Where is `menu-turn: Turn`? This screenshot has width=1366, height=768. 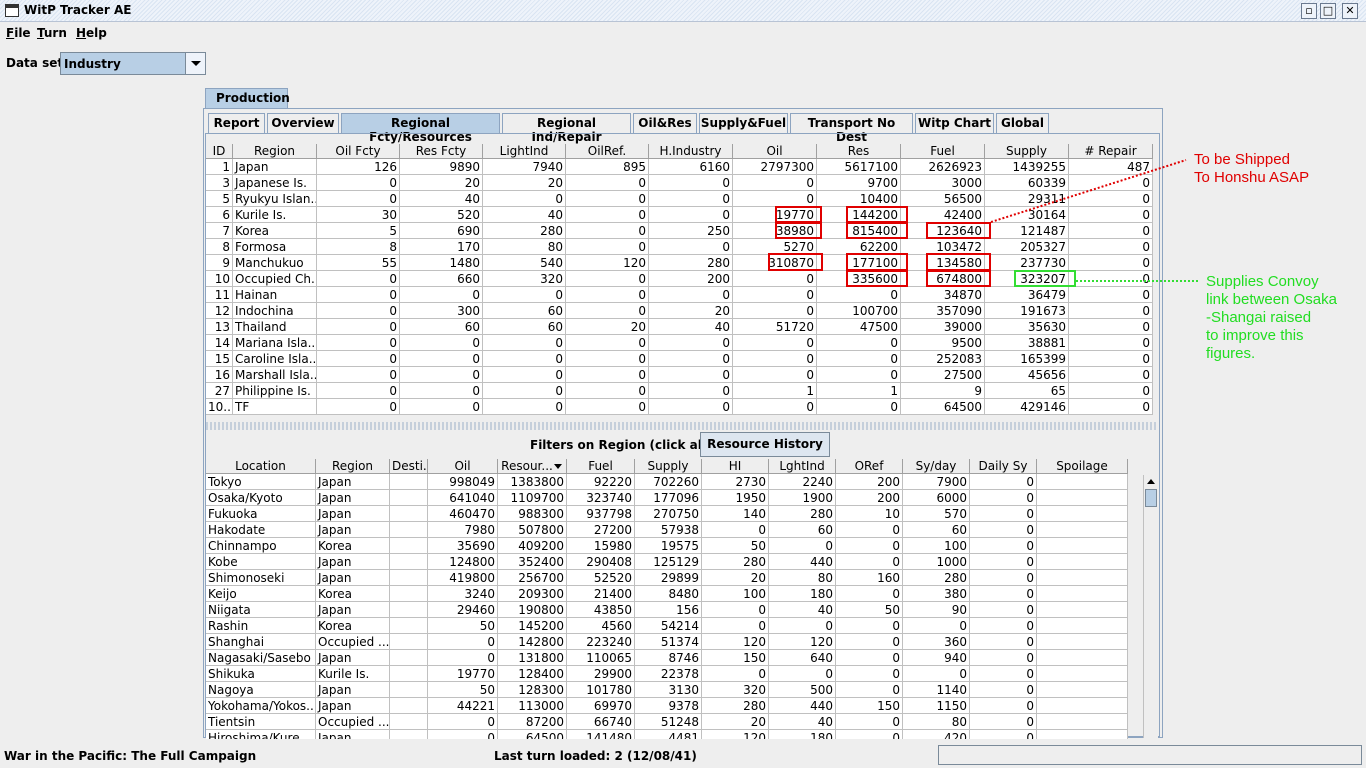 menu-turn: Turn is located at coordinates (52, 33).